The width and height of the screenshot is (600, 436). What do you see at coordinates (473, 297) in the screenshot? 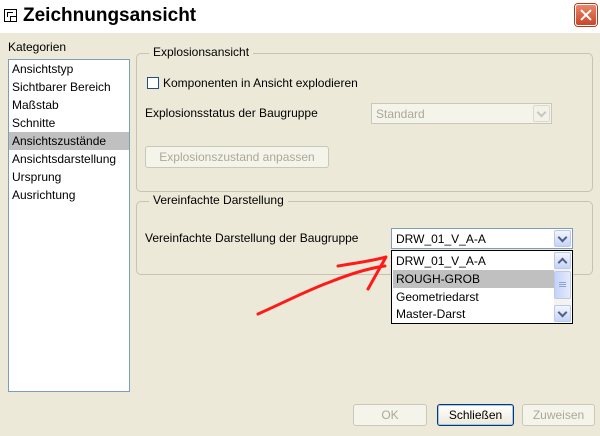
I see `dropdown-option: Geometriedarst` at bounding box center [473, 297].